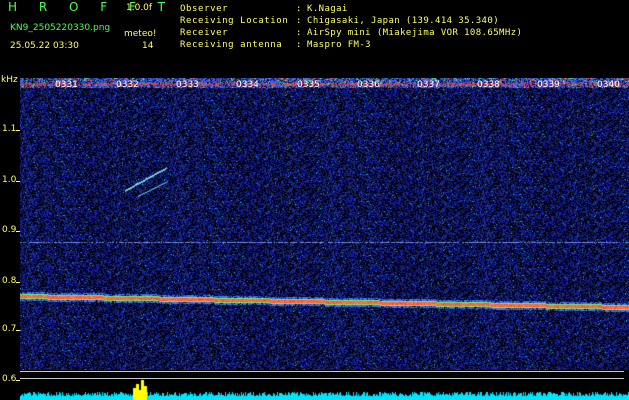  Describe the element at coordinates (324, 385) in the screenshot. I see `signal-level-graph` at that location.